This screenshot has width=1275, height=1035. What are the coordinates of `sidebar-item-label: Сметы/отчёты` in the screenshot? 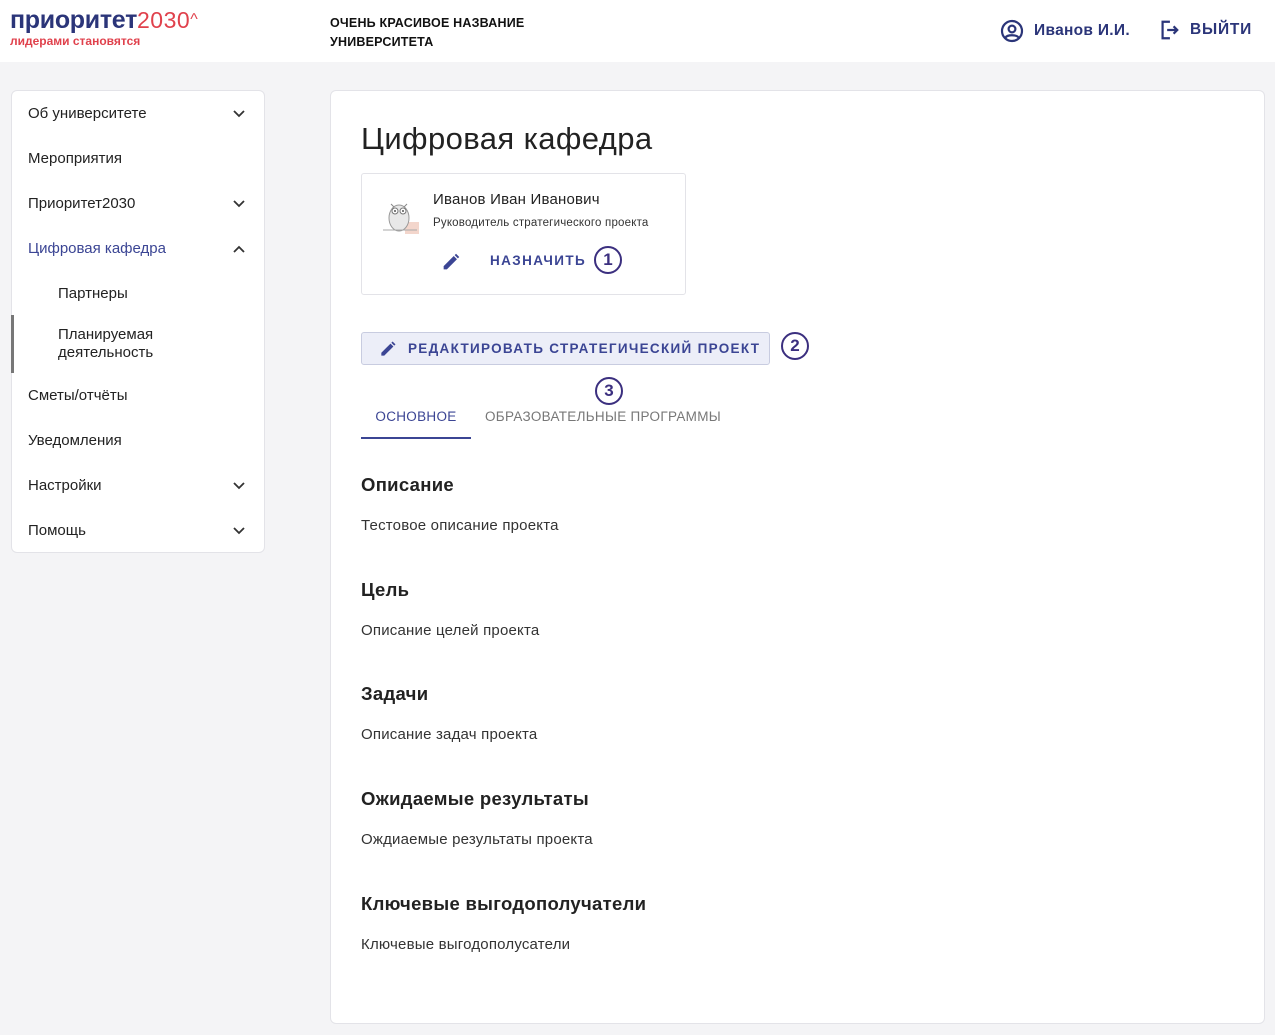 It's located at (78, 395).